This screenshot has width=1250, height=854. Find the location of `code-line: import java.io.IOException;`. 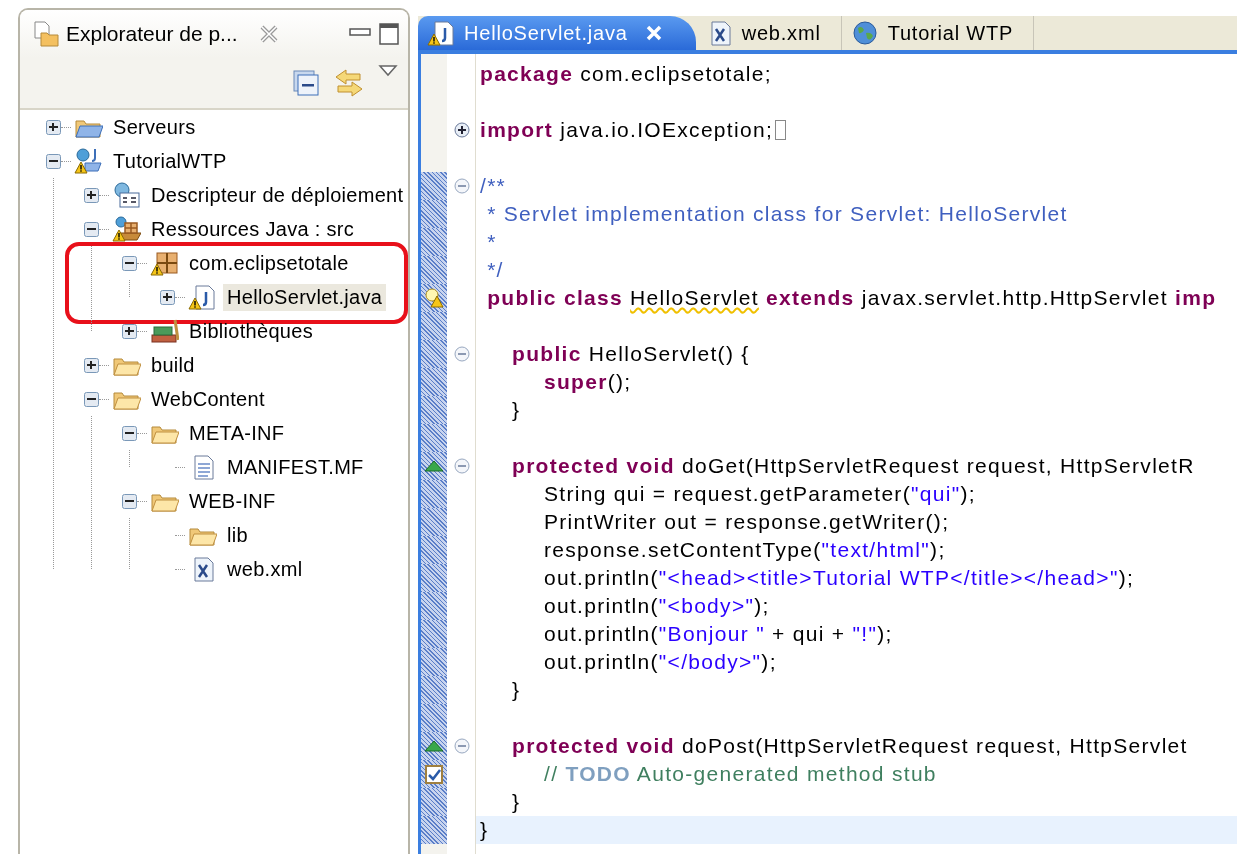

code-line: import java.io.IOException; is located at coordinates (627, 130).